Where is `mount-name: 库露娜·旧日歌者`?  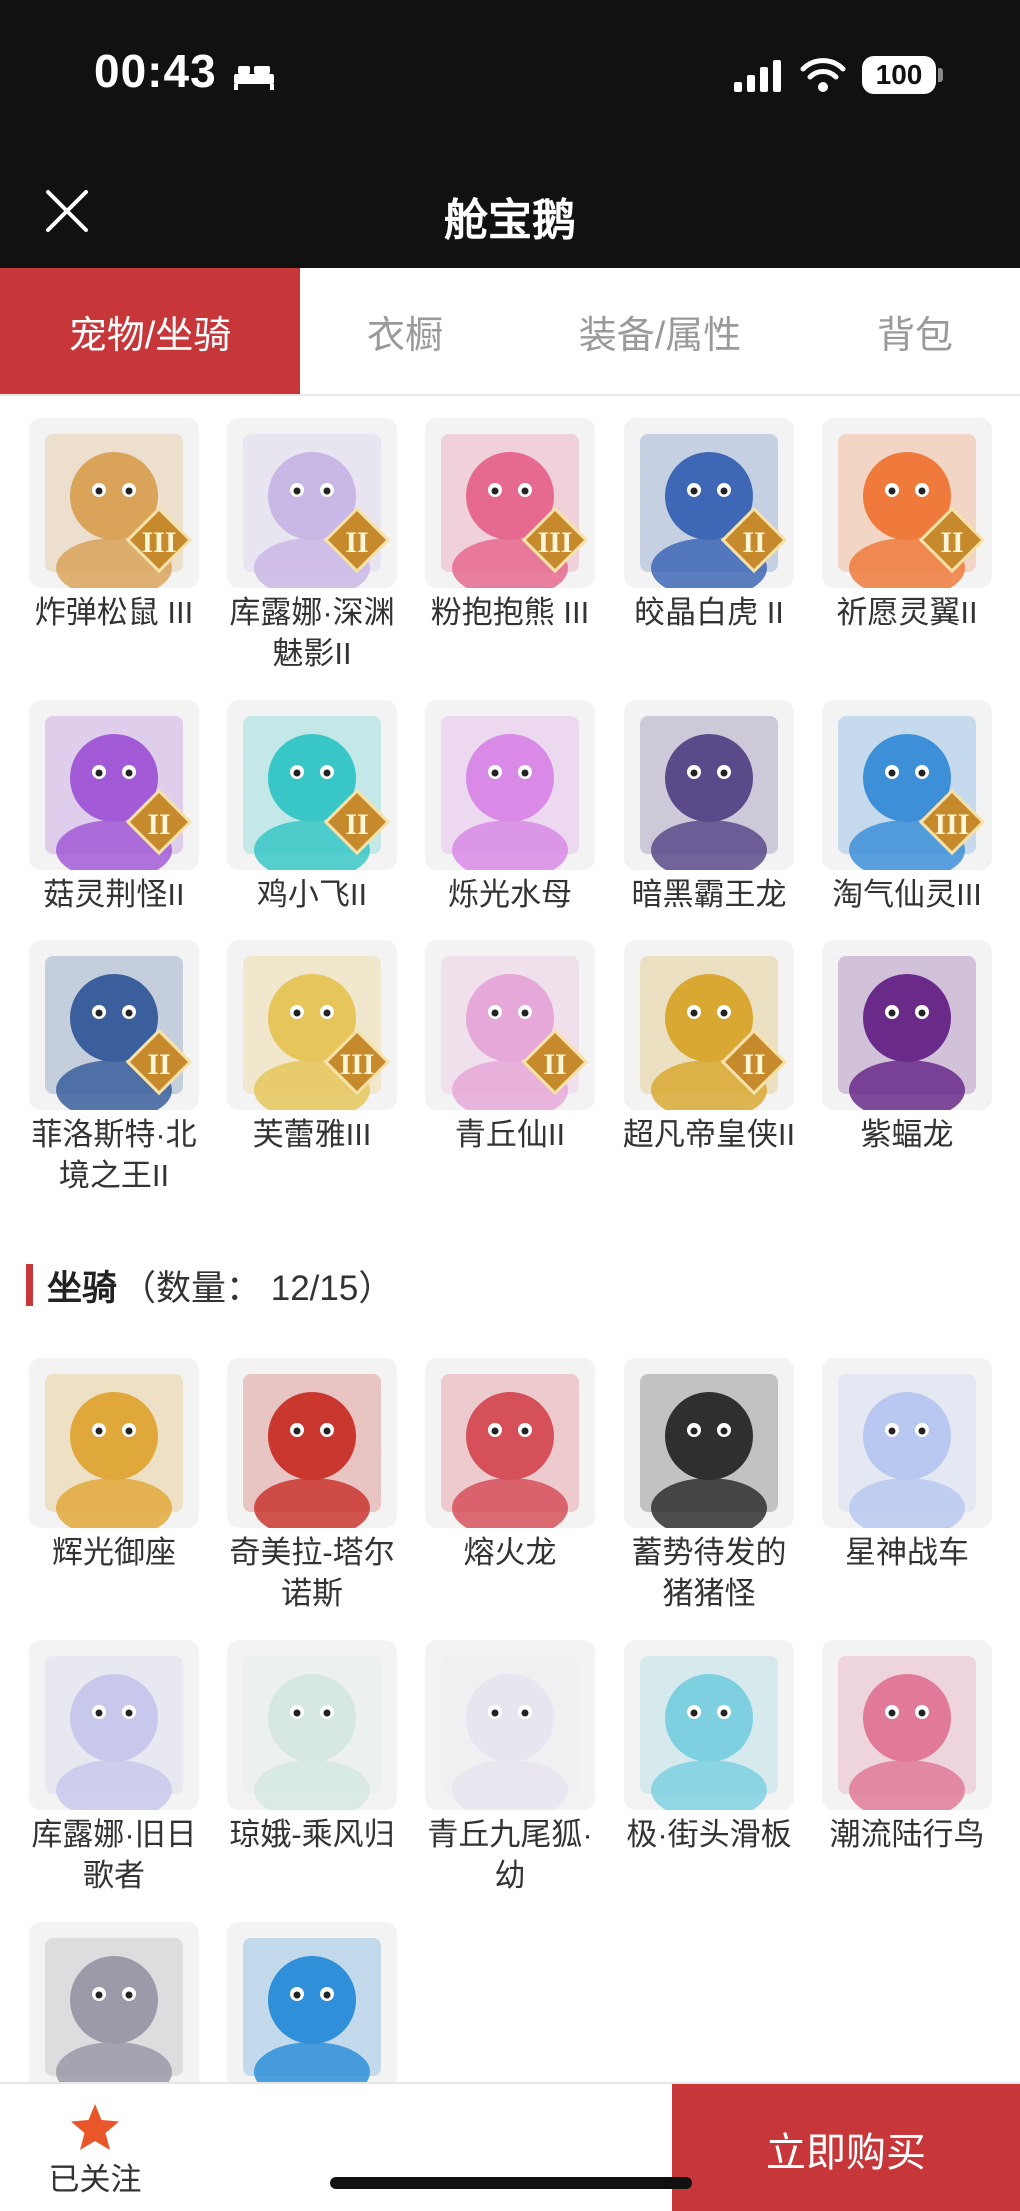
mount-name: 库露娜·旧日歌者 is located at coordinates (114, 1855).